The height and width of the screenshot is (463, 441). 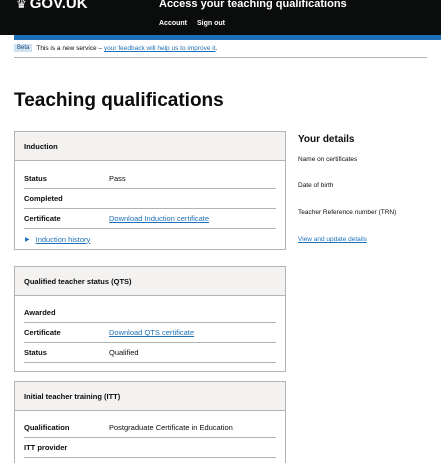 What do you see at coordinates (150, 448) in the screenshot?
I see `itt-provider-row: ITT provider` at bounding box center [150, 448].